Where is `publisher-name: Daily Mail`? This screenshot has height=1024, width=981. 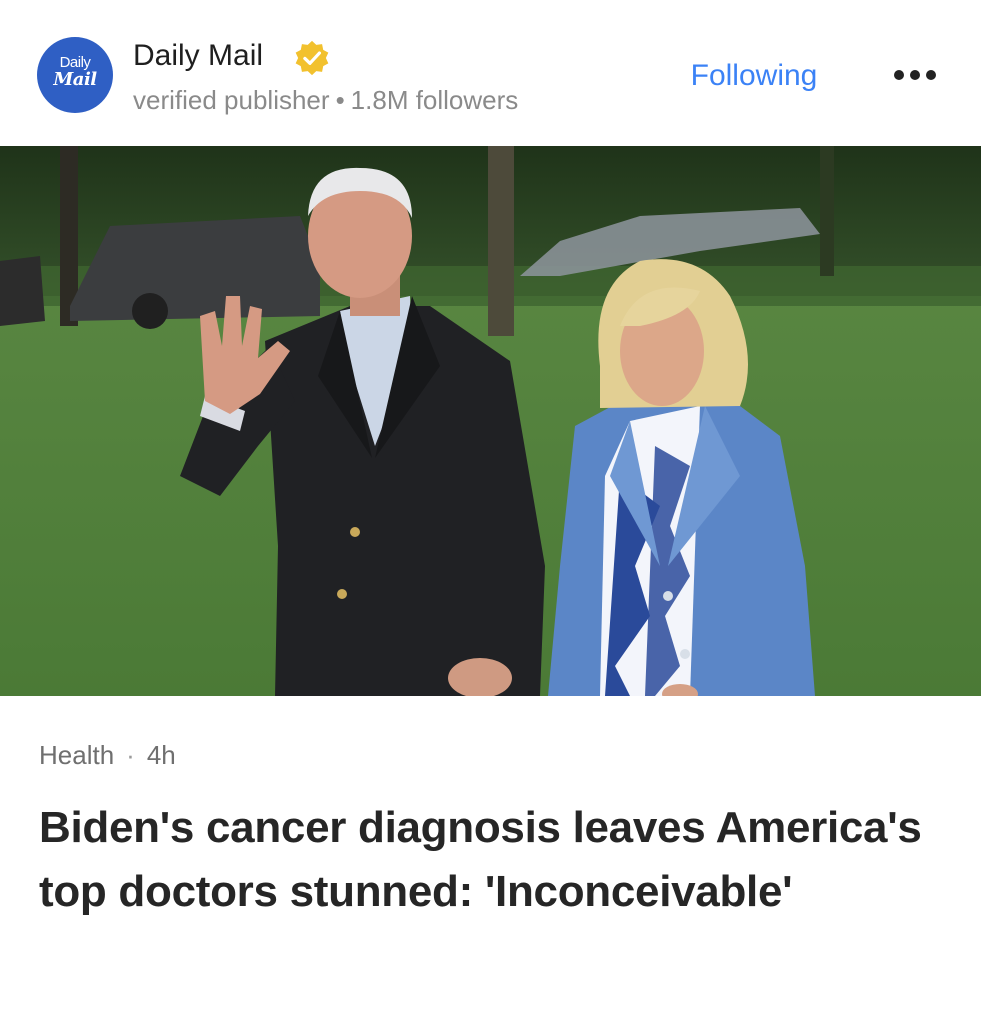
publisher-name: Daily Mail is located at coordinates (198, 56).